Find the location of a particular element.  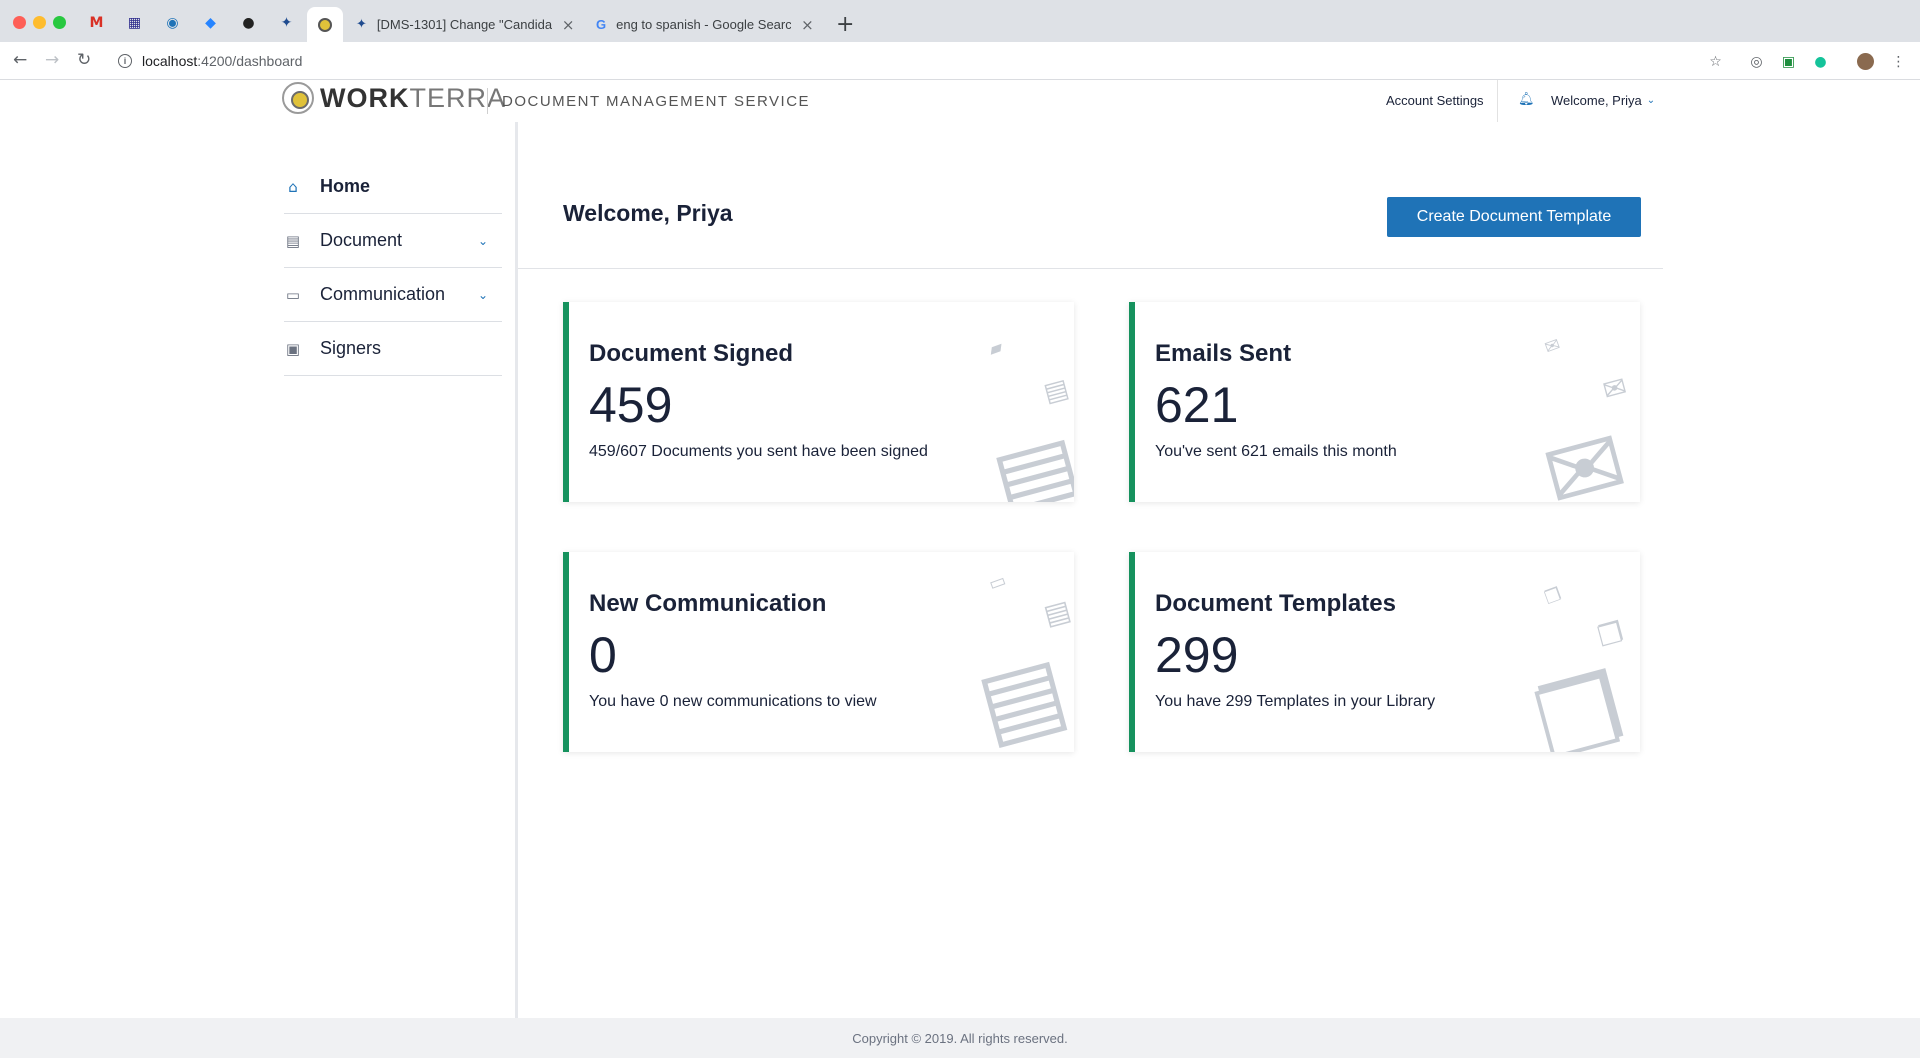

card-description: You have 0 new communications to view is located at coordinates (733, 701).